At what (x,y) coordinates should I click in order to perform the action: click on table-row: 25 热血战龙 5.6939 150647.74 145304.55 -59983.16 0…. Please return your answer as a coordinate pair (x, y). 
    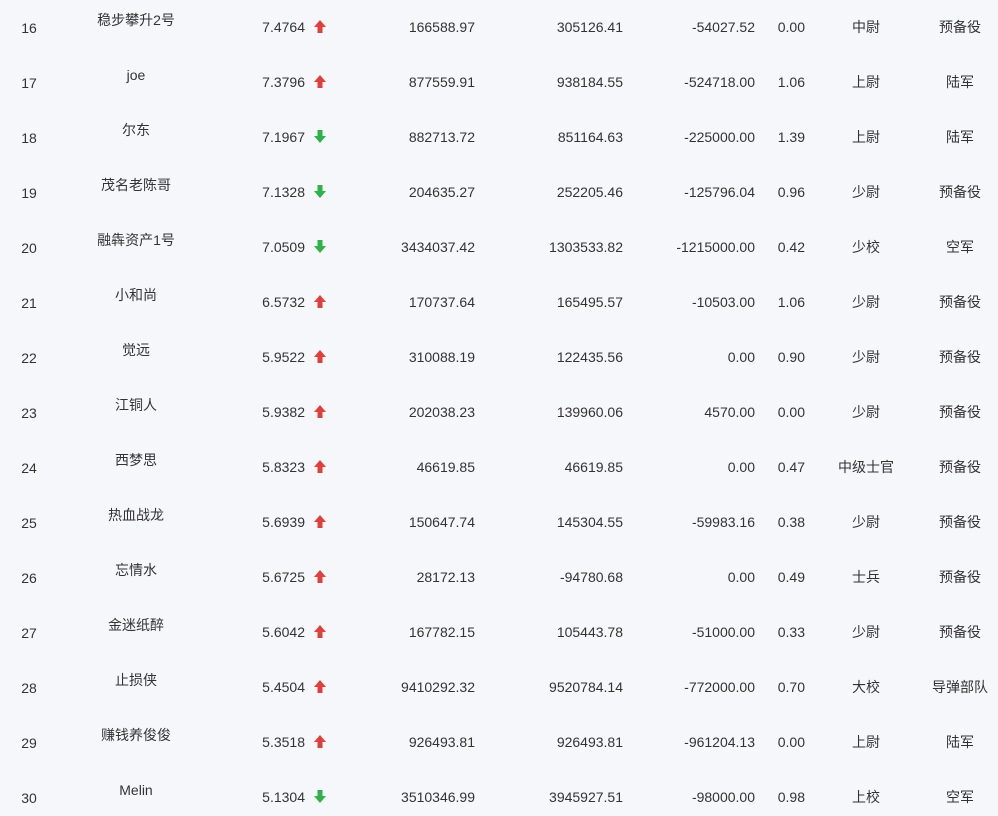
    Looking at the image, I should click on (499, 522).